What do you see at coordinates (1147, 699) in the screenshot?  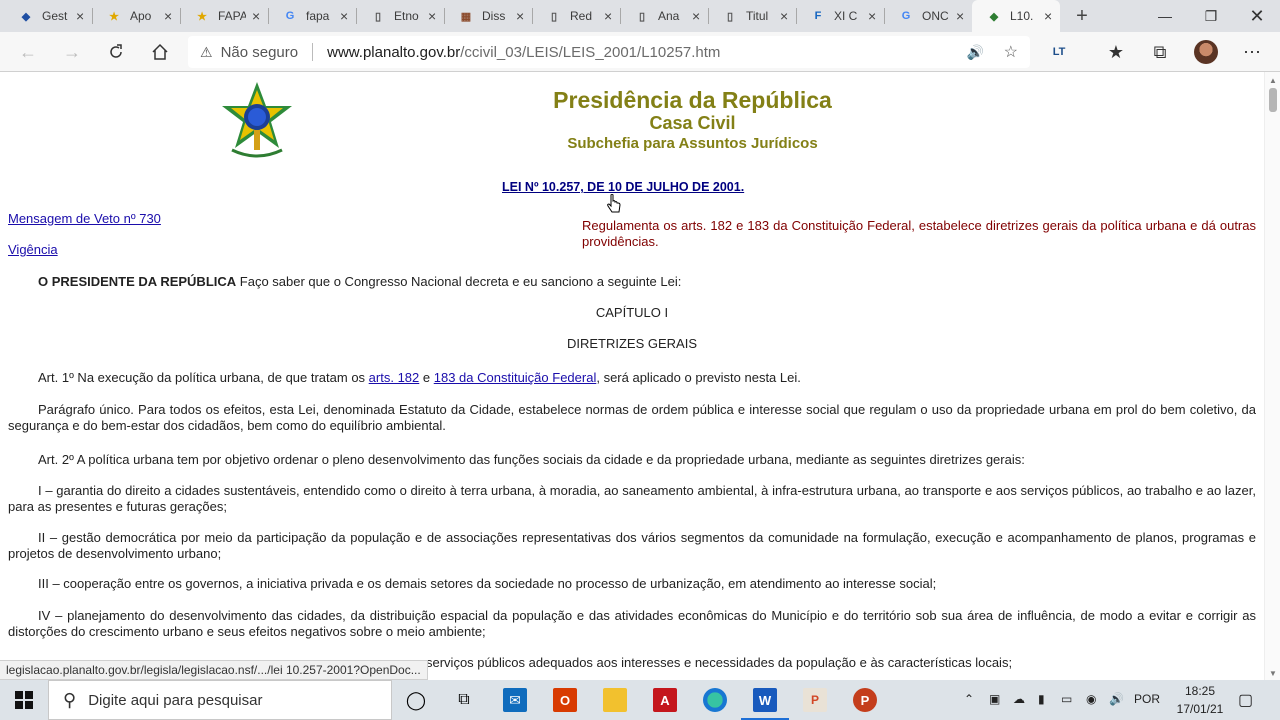 I see `language-indicator: POR` at bounding box center [1147, 699].